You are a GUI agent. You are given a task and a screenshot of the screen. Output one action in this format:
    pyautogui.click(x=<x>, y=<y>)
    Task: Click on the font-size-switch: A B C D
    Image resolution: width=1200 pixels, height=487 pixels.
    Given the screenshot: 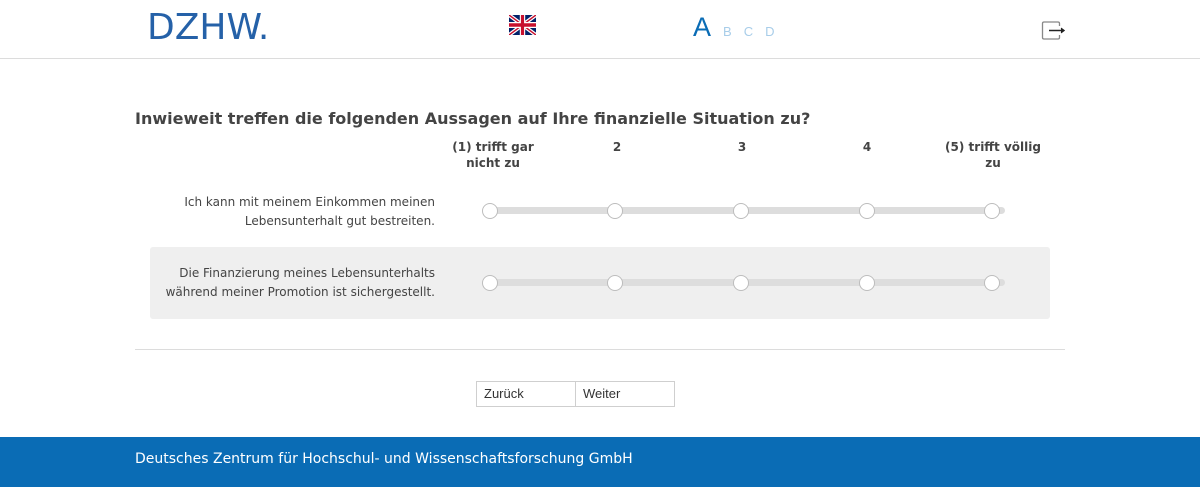 What is the action you would take?
    pyautogui.click(x=733, y=27)
    